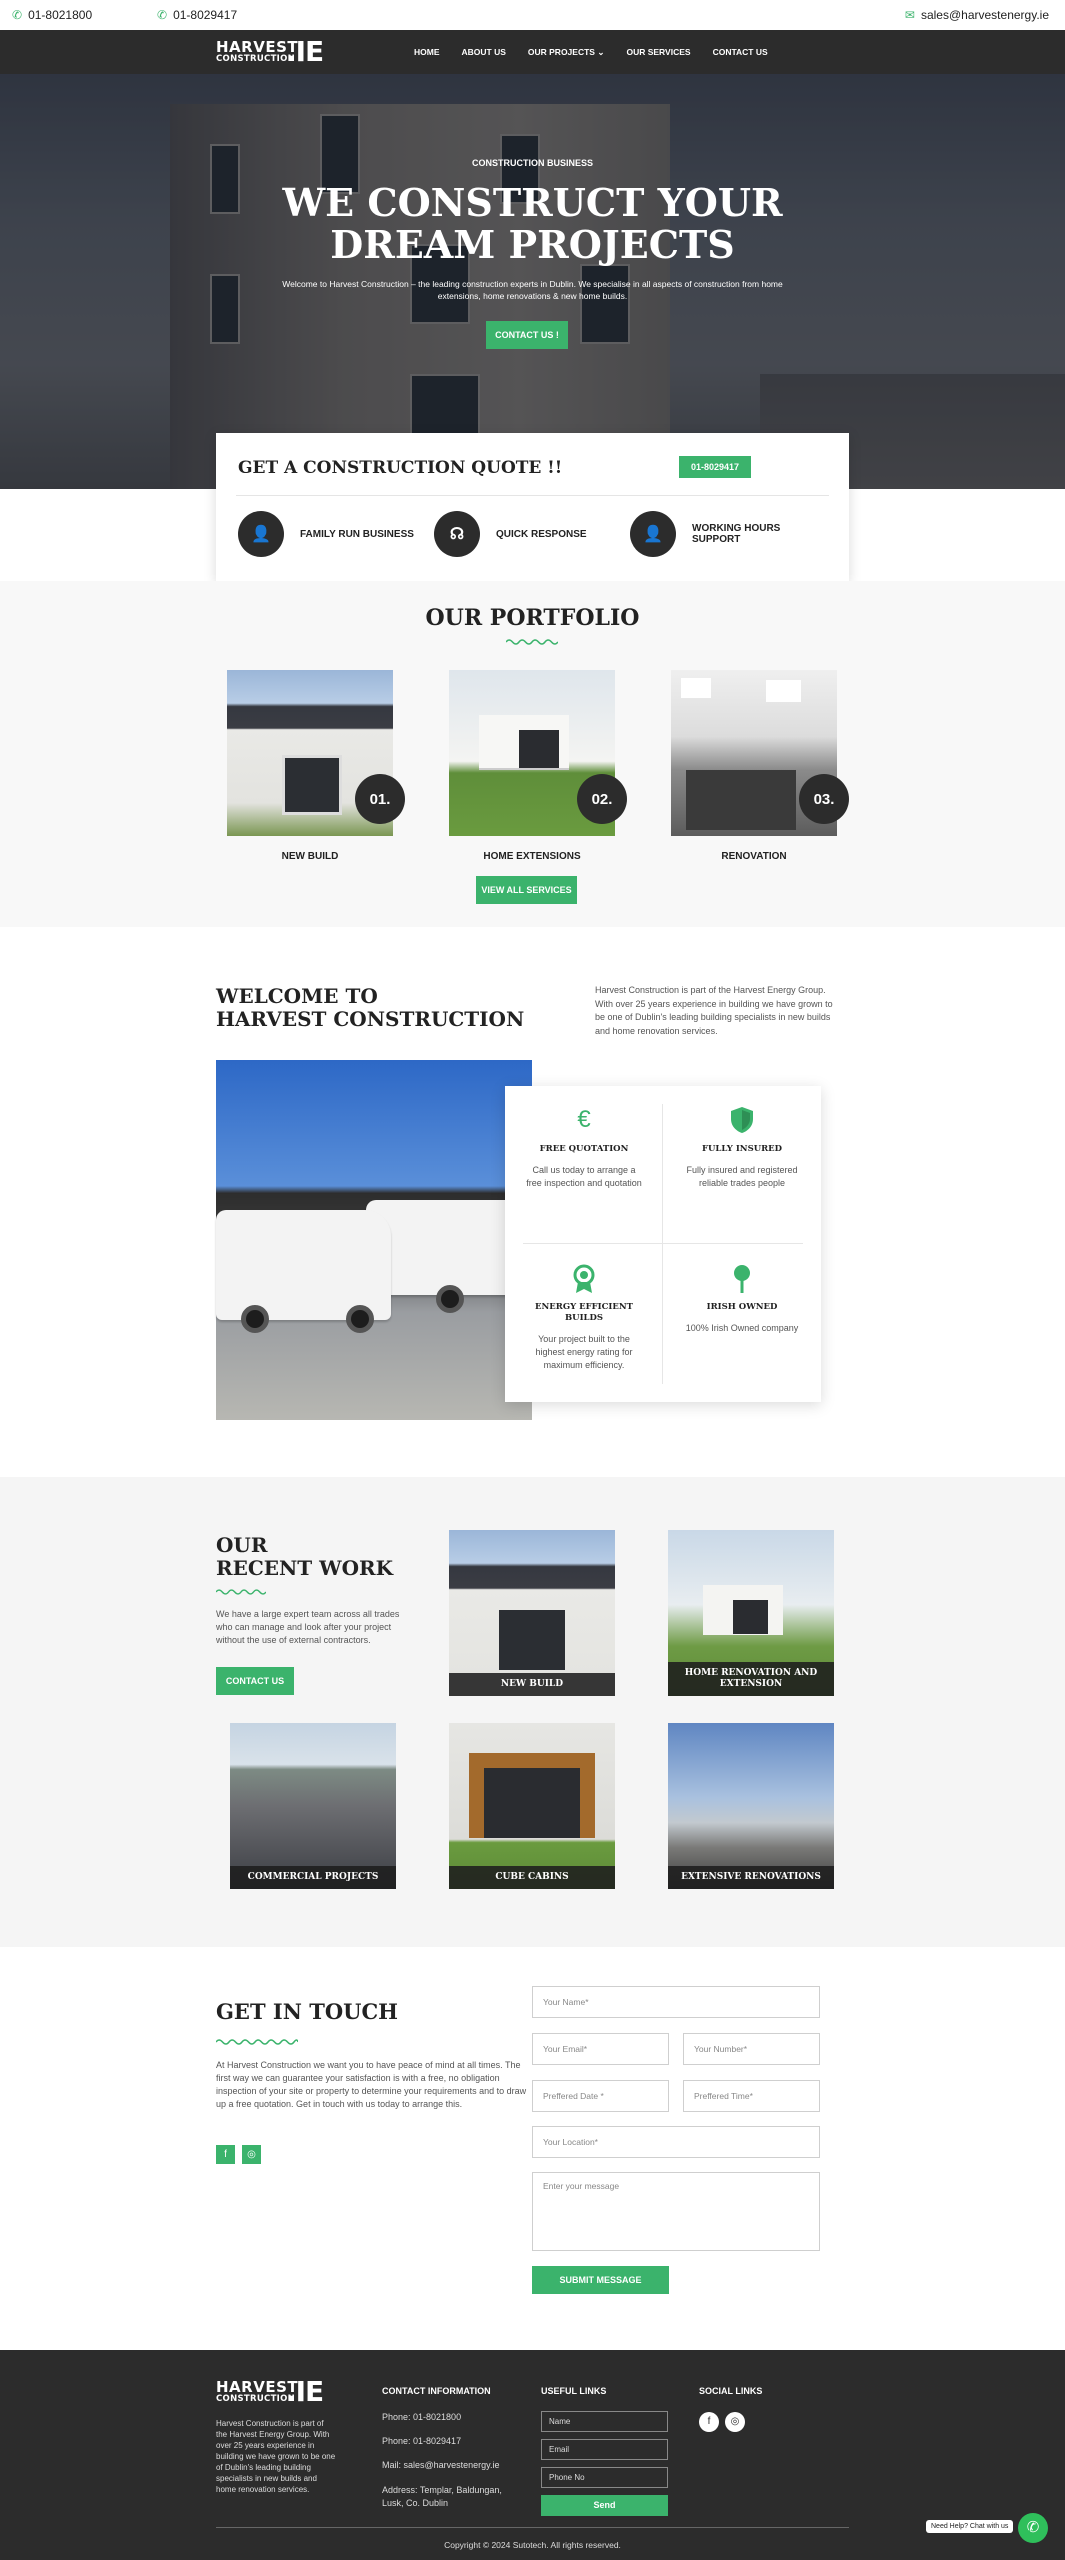 The height and width of the screenshot is (2560, 1065). I want to click on nav-our-projects: OUR PROJECTS ⌄, so click(566, 52).